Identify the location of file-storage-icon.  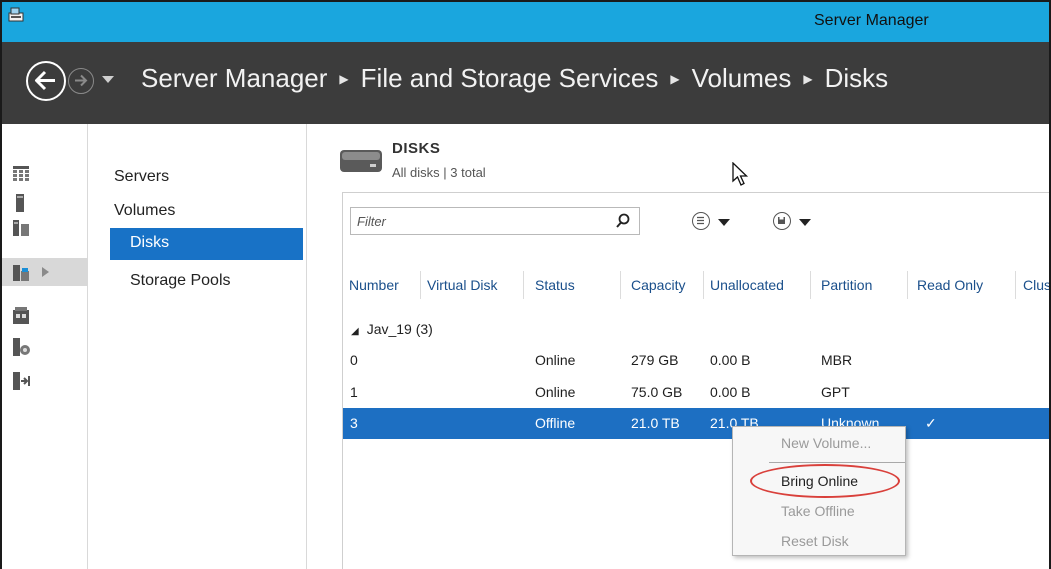
(21, 272).